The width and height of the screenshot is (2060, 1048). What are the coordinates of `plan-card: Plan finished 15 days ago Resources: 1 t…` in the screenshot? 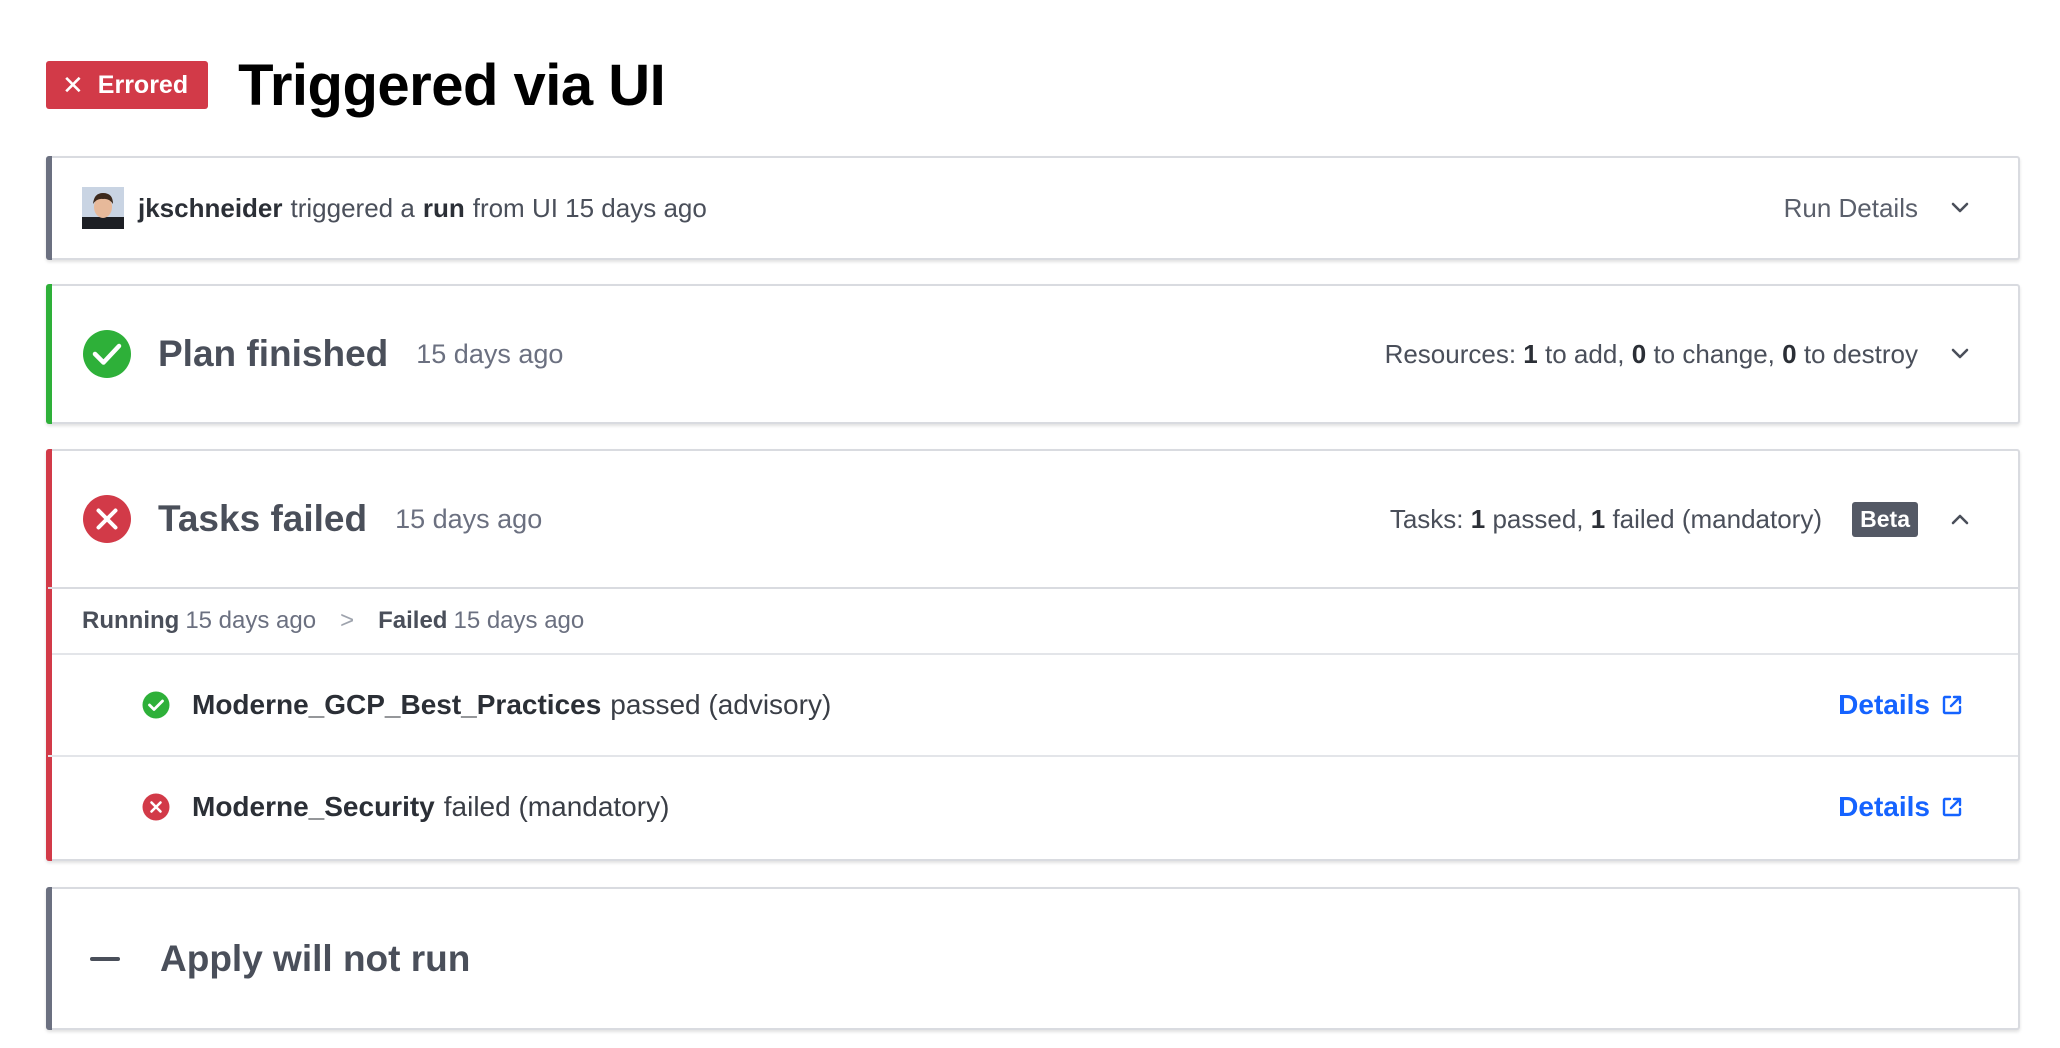 It's located at (1033, 354).